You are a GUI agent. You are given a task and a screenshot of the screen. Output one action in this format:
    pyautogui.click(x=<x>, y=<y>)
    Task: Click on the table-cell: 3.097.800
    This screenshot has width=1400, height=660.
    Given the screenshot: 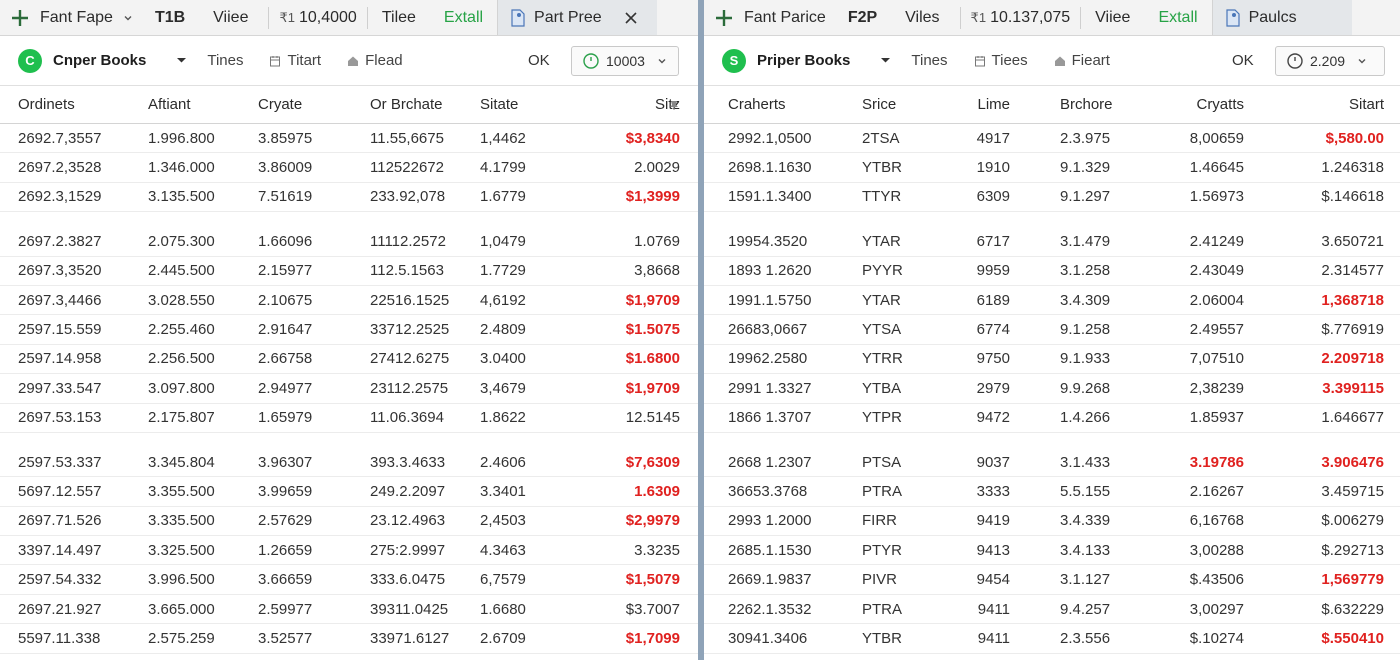 What is the action you would take?
    pyautogui.click(x=181, y=388)
    